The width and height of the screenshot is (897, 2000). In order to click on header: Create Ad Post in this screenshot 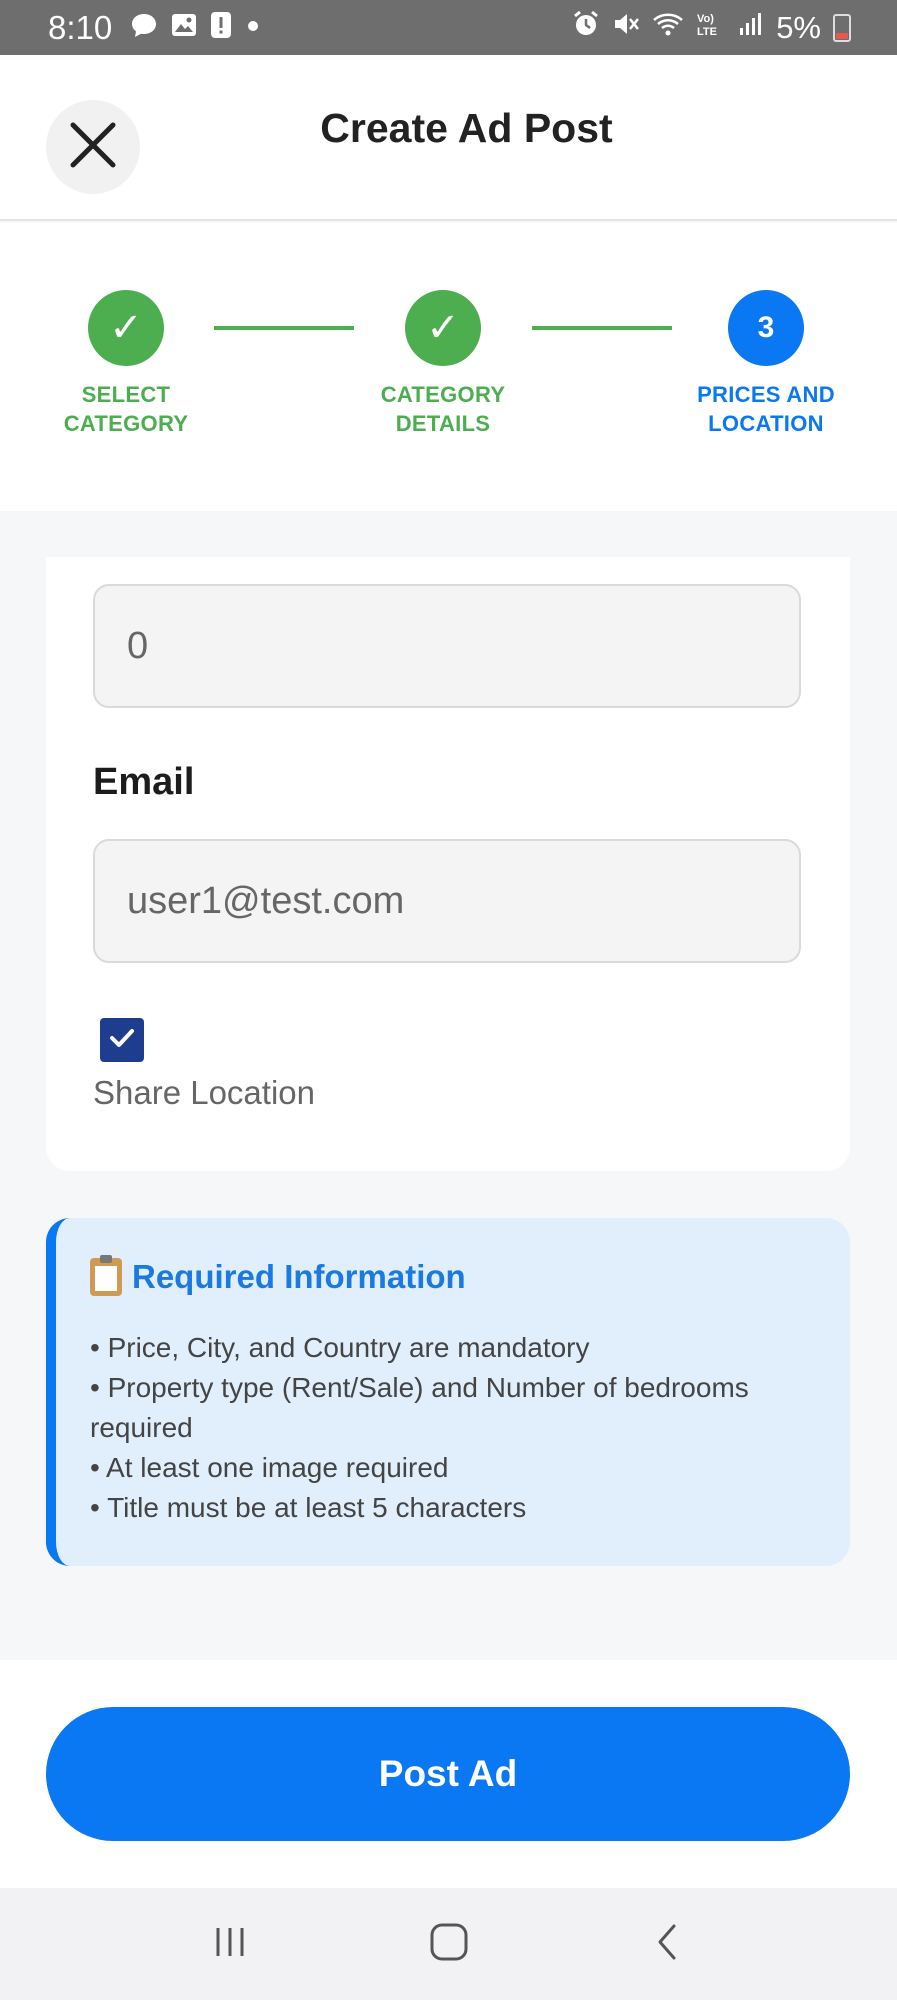, I will do `click(448, 138)`.